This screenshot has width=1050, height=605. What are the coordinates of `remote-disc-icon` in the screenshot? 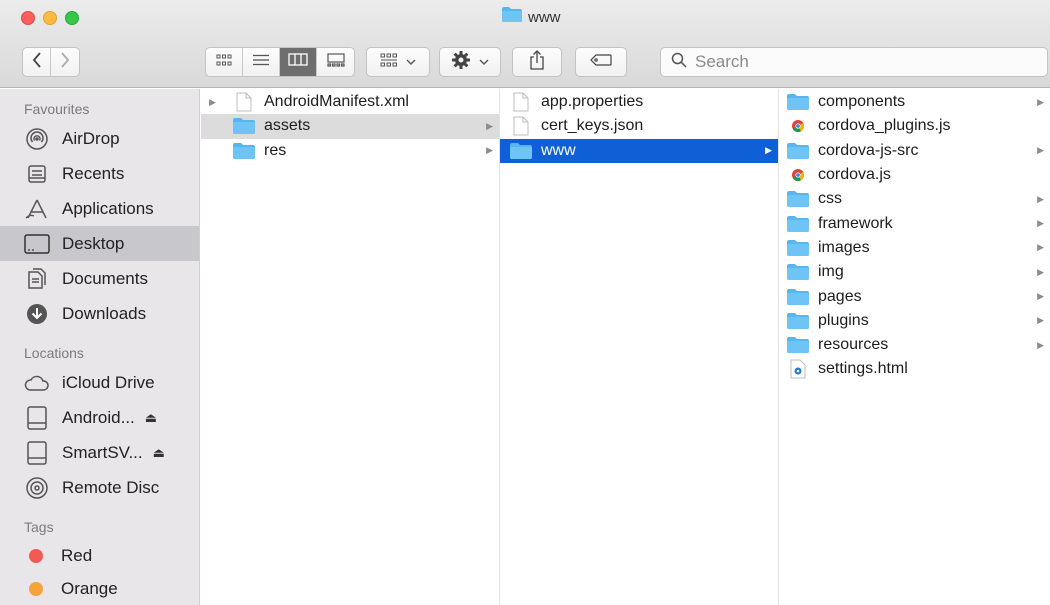 It's located at (37, 488).